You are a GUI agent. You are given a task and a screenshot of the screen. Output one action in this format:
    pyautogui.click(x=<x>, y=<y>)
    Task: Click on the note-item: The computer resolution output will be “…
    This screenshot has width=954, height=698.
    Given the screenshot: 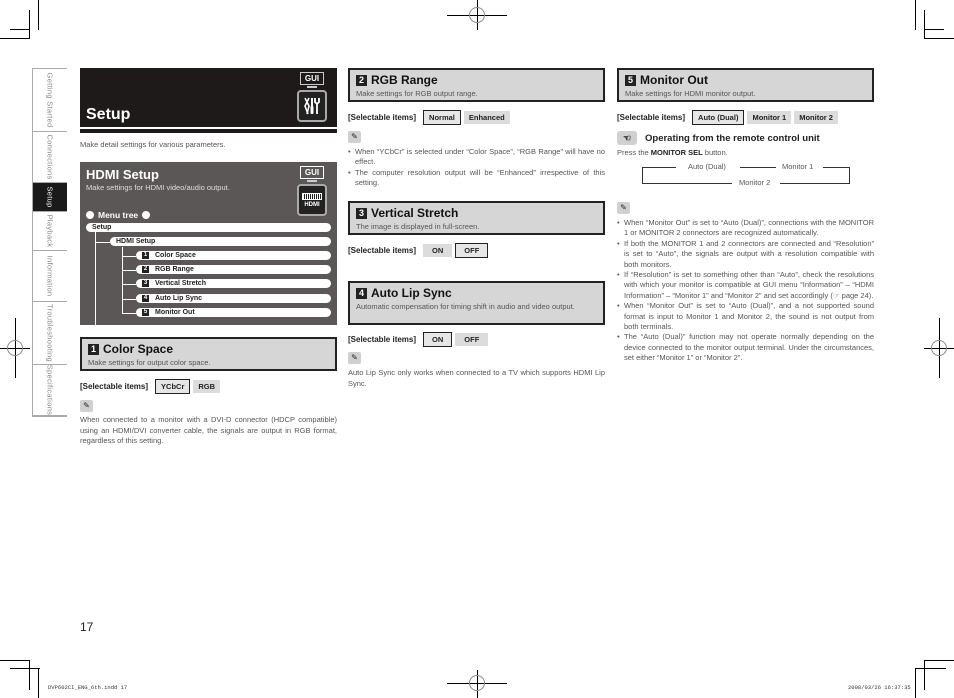 What is the action you would take?
    pyautogui.click(x=476, y=178)
    